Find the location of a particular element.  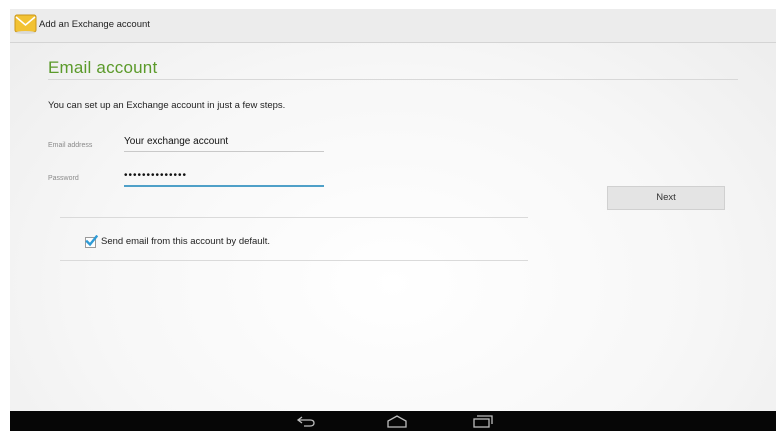

system-navigation-bar is located at coordinates (393, 421).